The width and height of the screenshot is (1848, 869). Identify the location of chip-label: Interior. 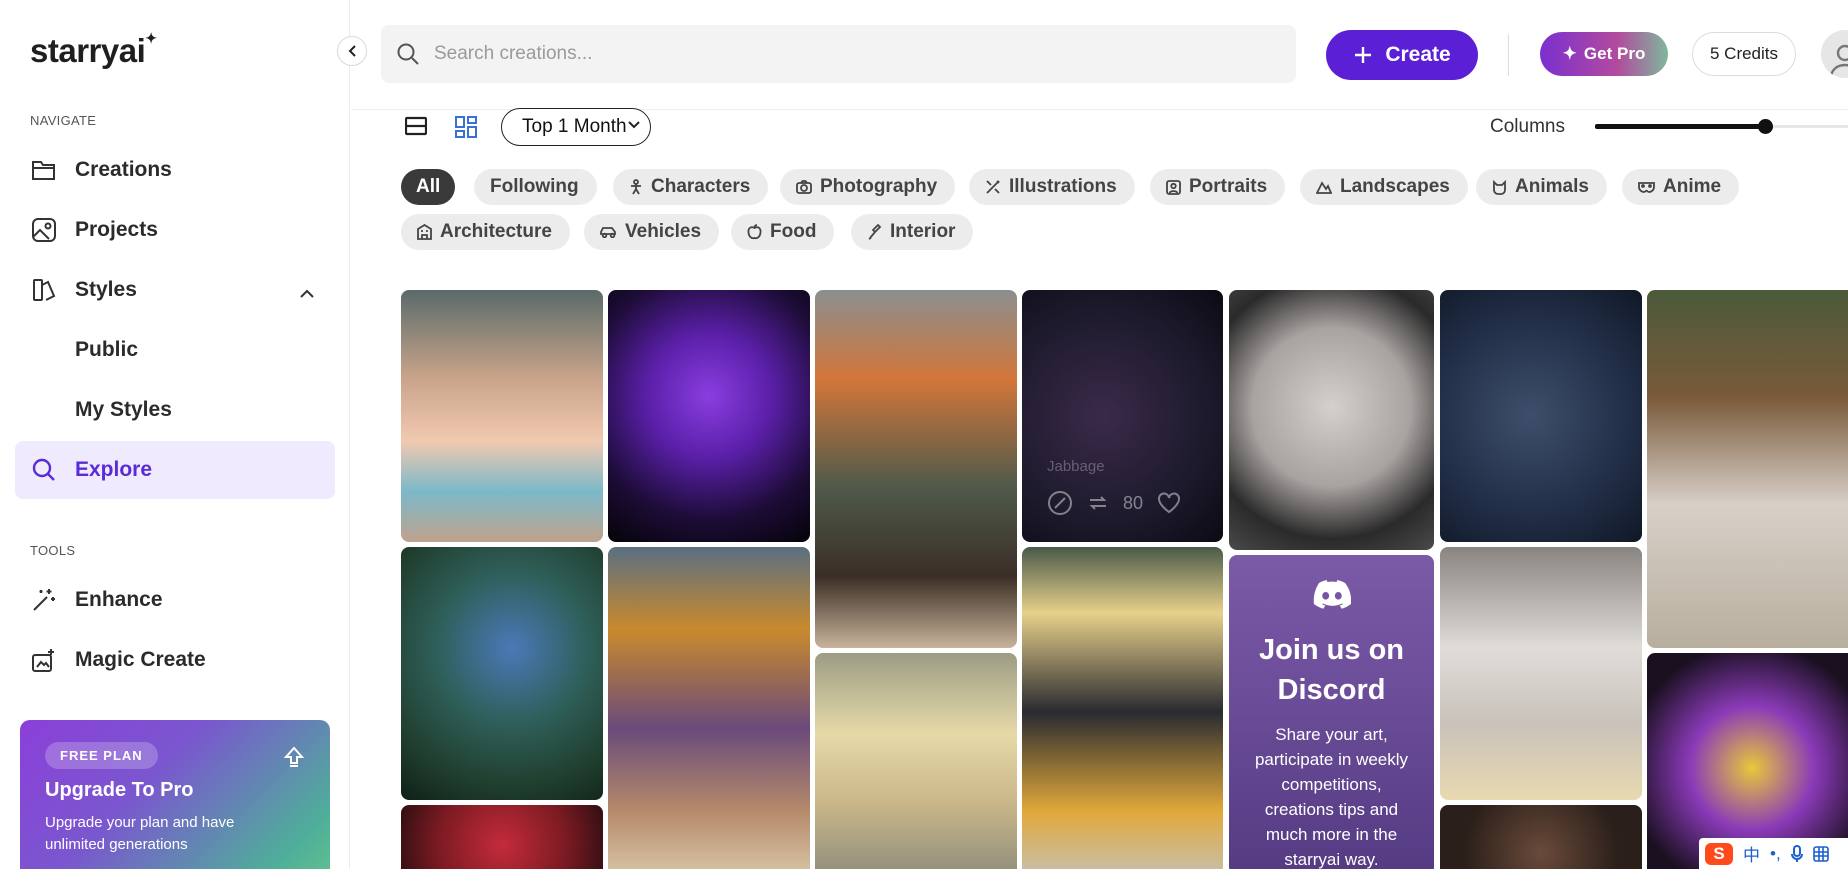
(923, 231).